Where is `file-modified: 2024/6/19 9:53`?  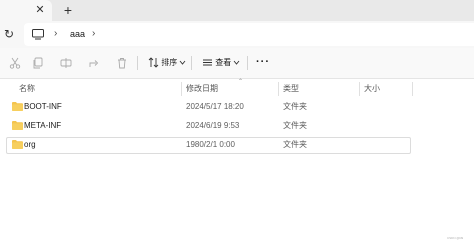 file-modified: 2024/6/19 9:53 is located at coordinates (213, 125).